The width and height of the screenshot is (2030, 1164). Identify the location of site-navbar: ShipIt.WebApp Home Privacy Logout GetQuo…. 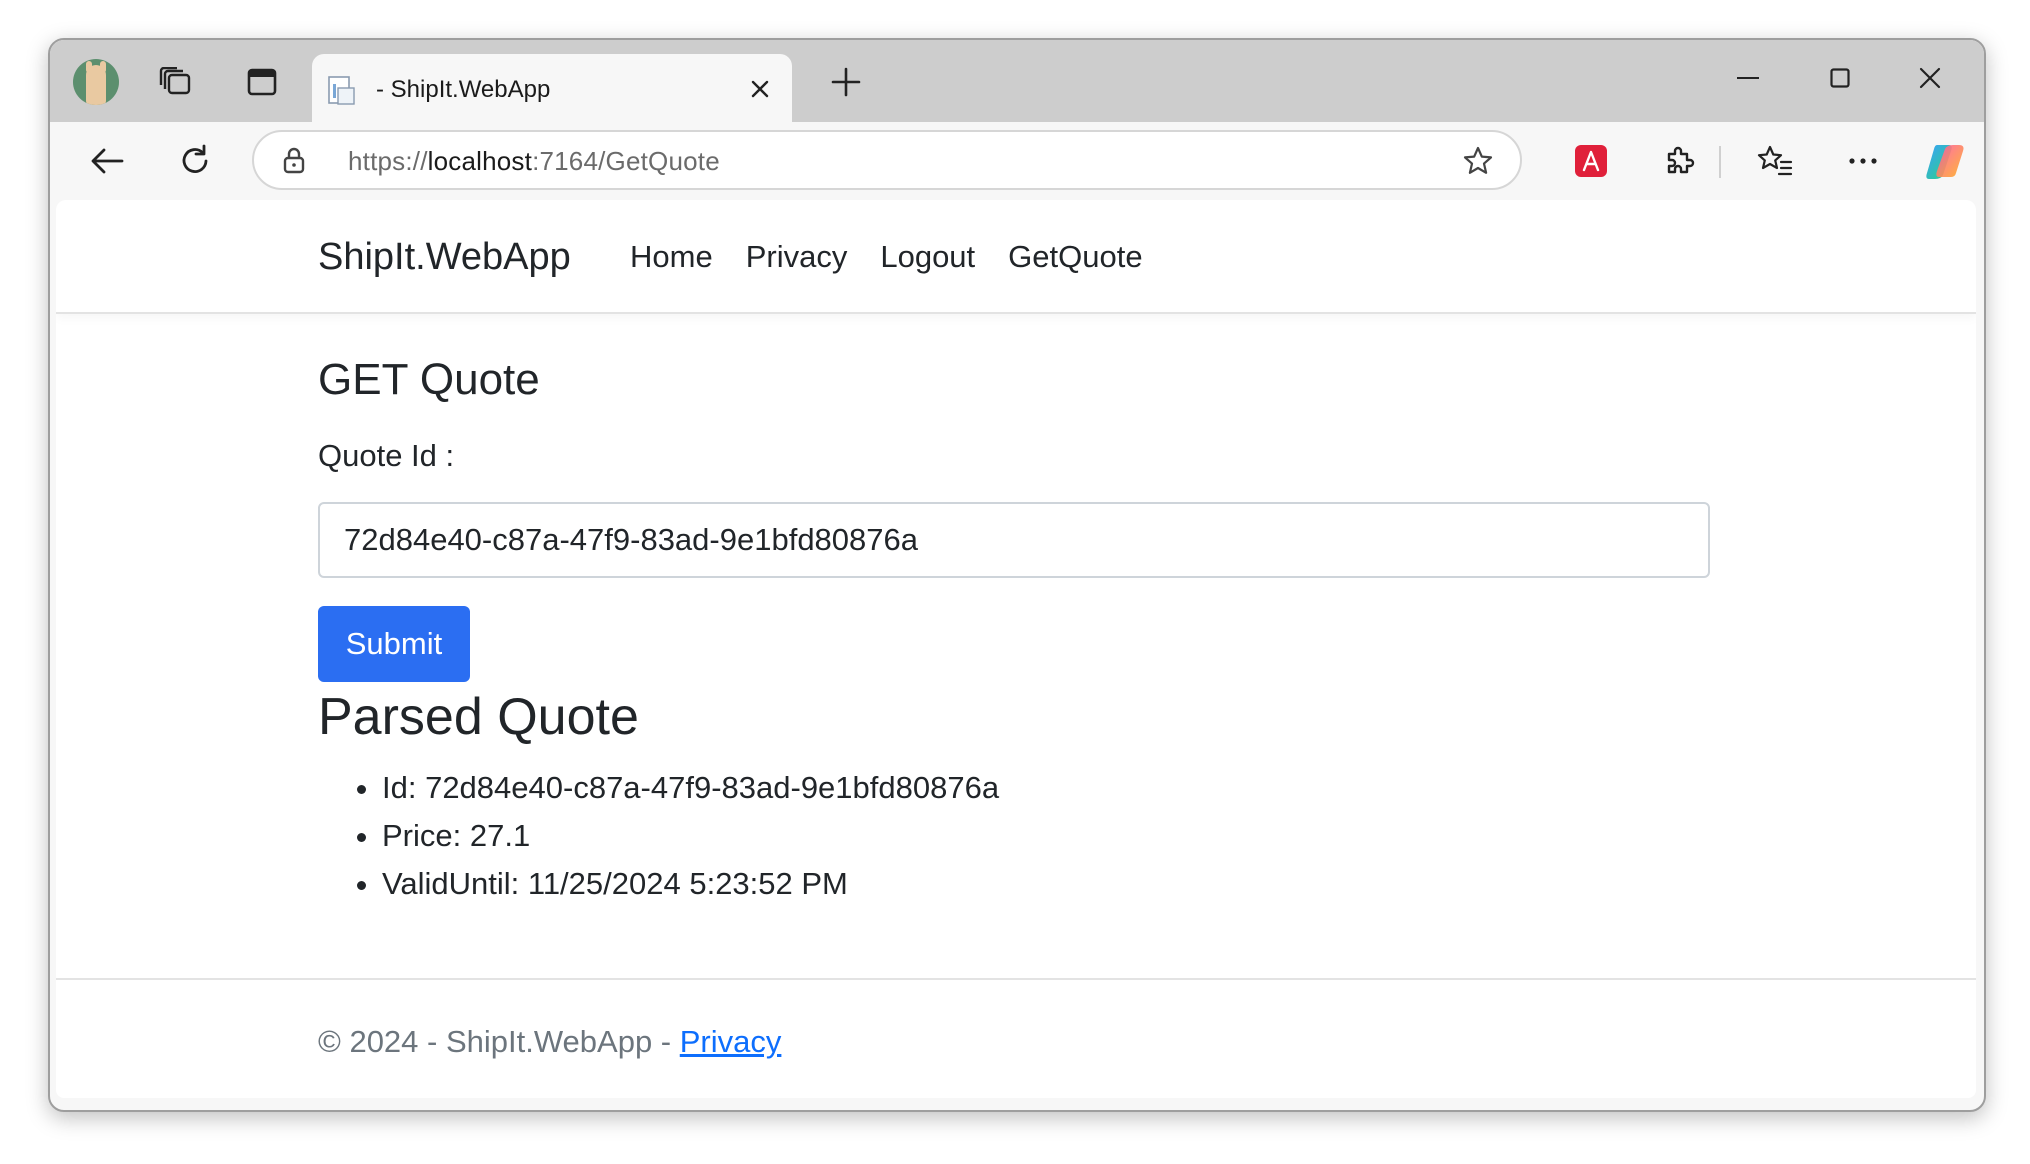
(1016, 257).